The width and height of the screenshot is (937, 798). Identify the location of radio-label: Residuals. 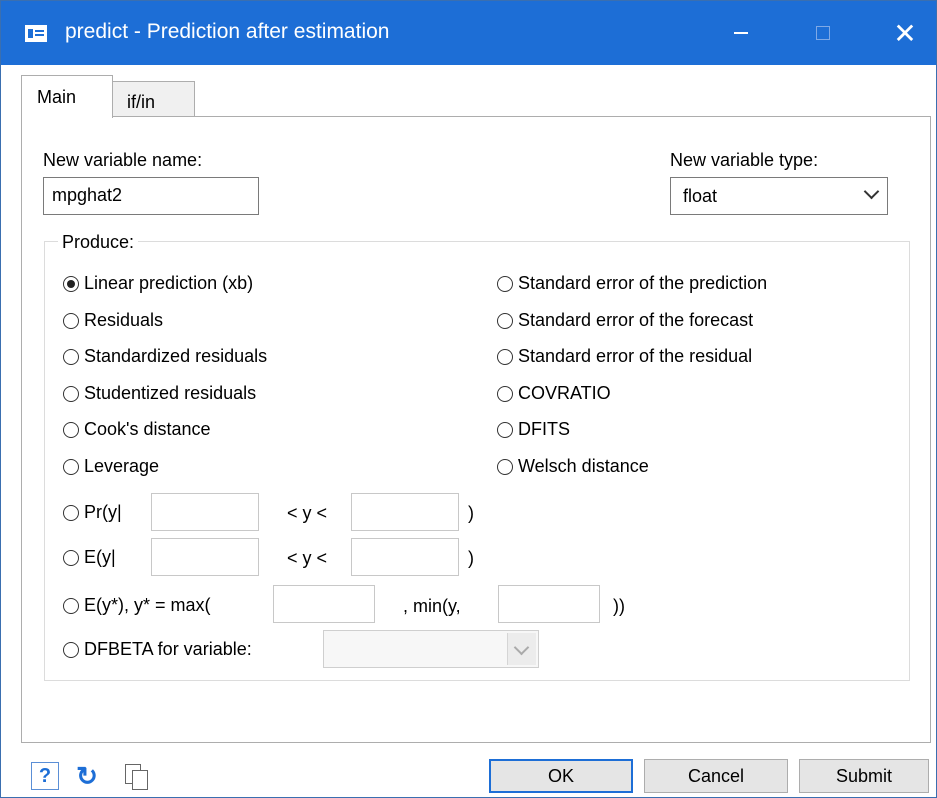
(124, 320).